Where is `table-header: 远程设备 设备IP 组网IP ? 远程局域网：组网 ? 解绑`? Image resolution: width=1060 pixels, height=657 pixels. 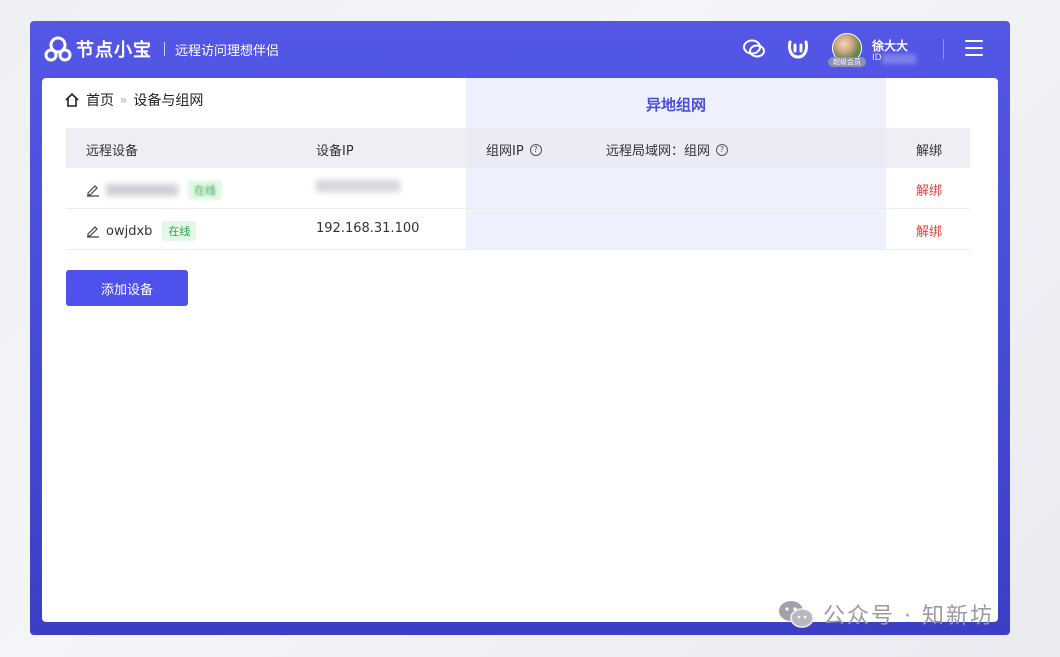
table-header: 远程设备 设备IP 组网IP ? 远程局域网：组网 ? 解绑 is located at coordinates (518, 148).